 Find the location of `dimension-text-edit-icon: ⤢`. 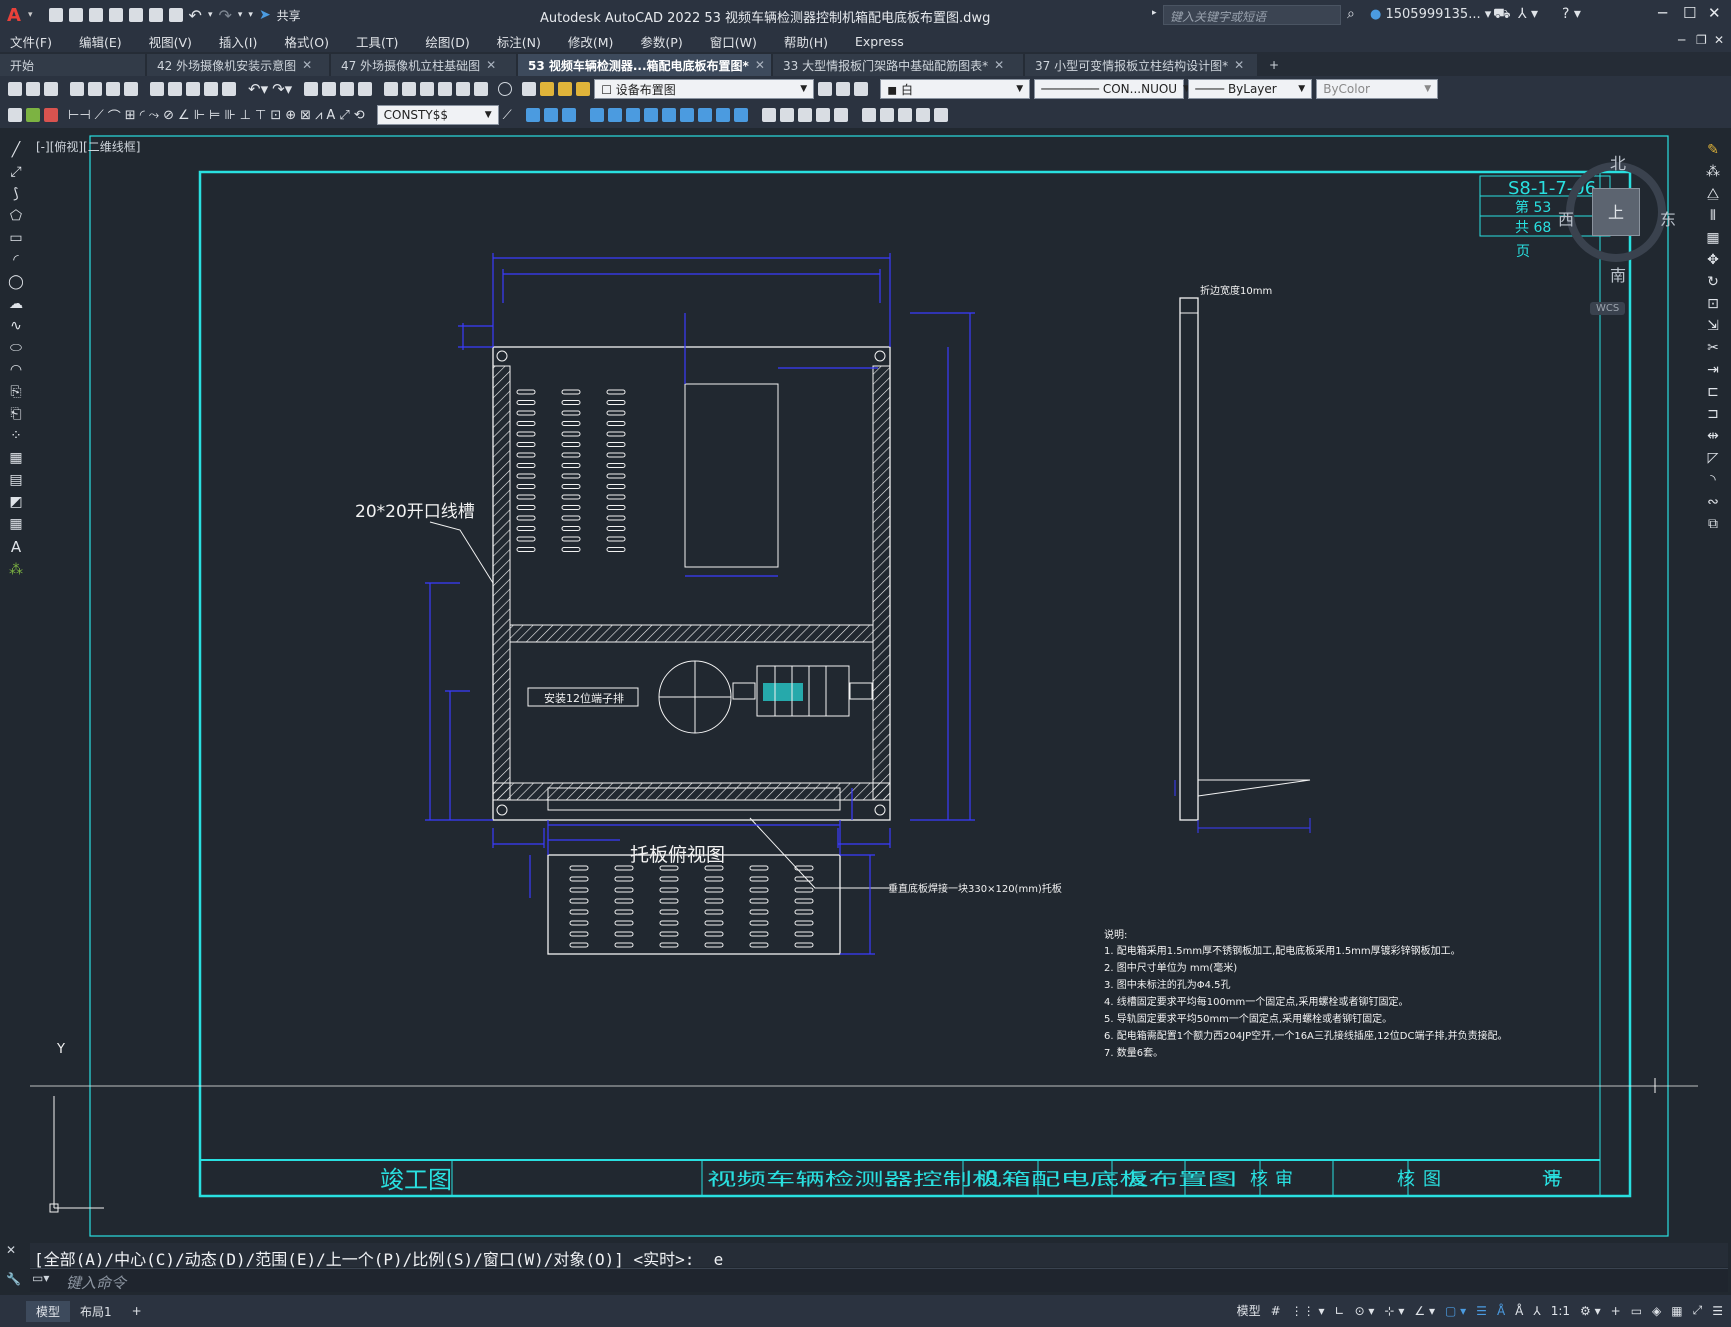

dimension-text-edit-icon: ⤢ is located at coordinates (344, 115).